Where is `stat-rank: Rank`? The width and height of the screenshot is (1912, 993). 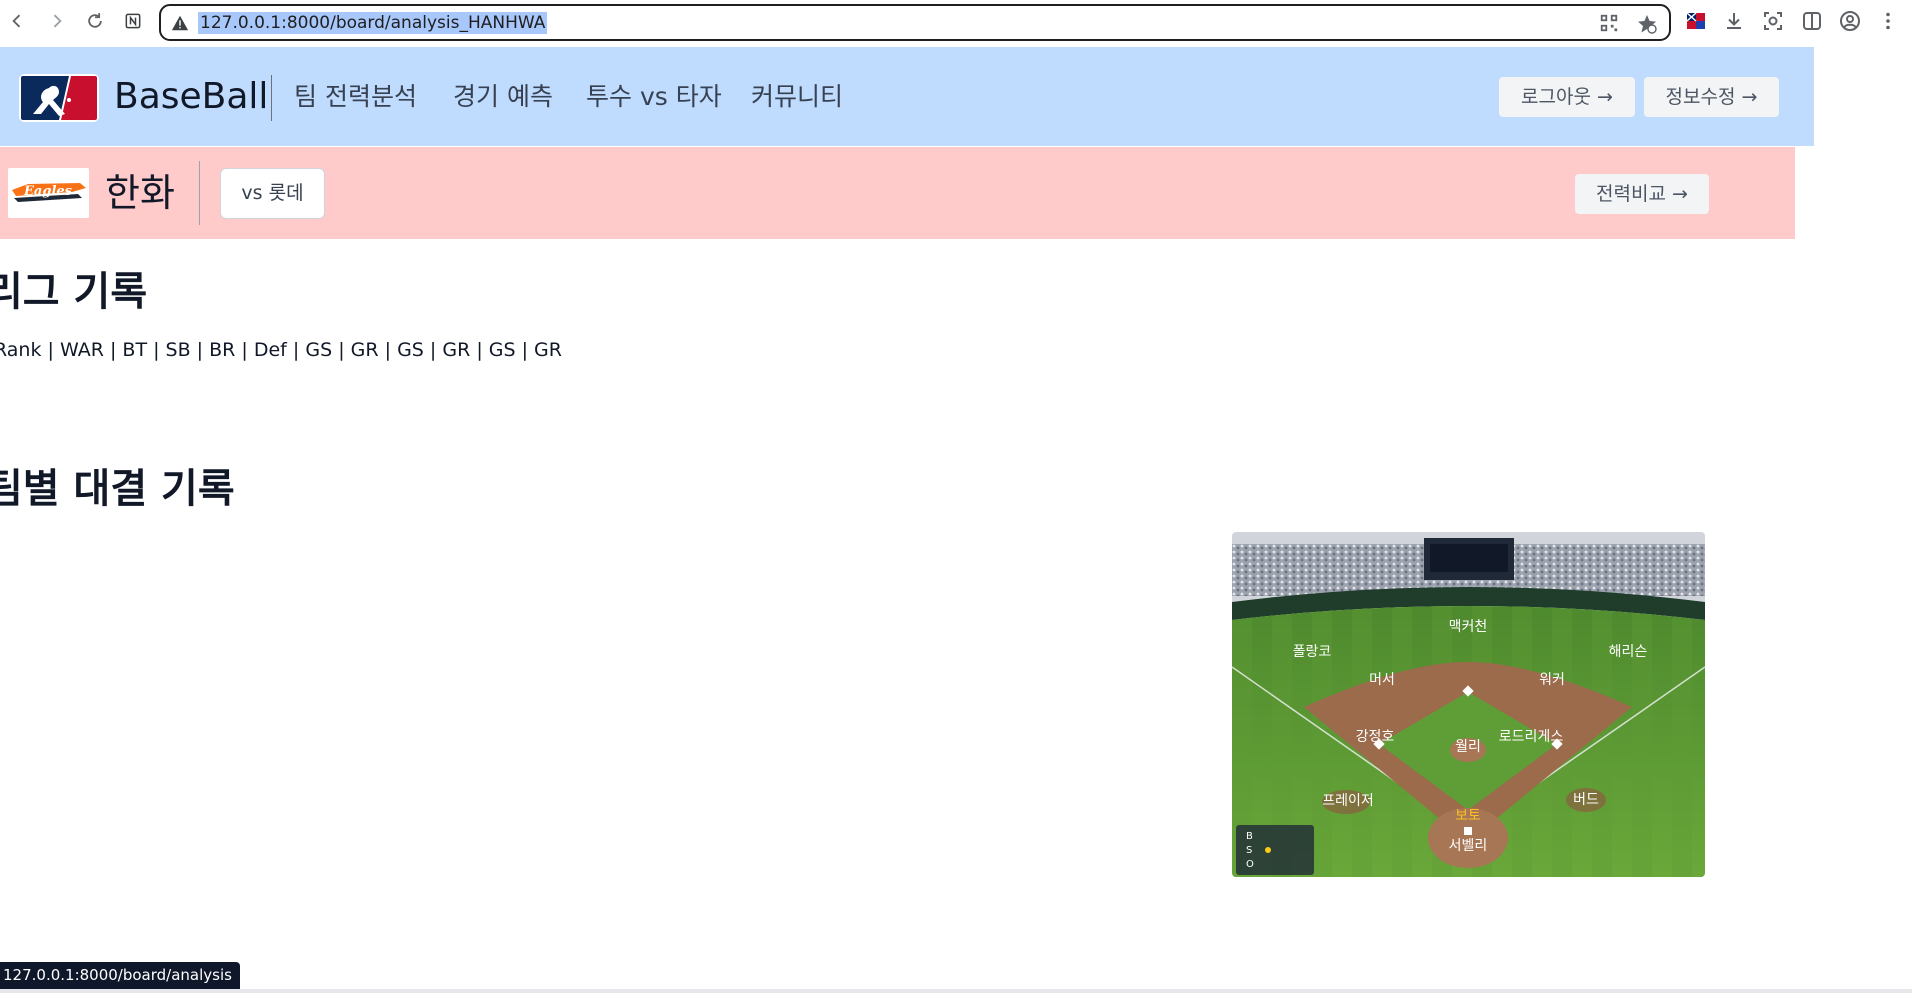
stat-rank: Rank is located at coordinates (21, 350).